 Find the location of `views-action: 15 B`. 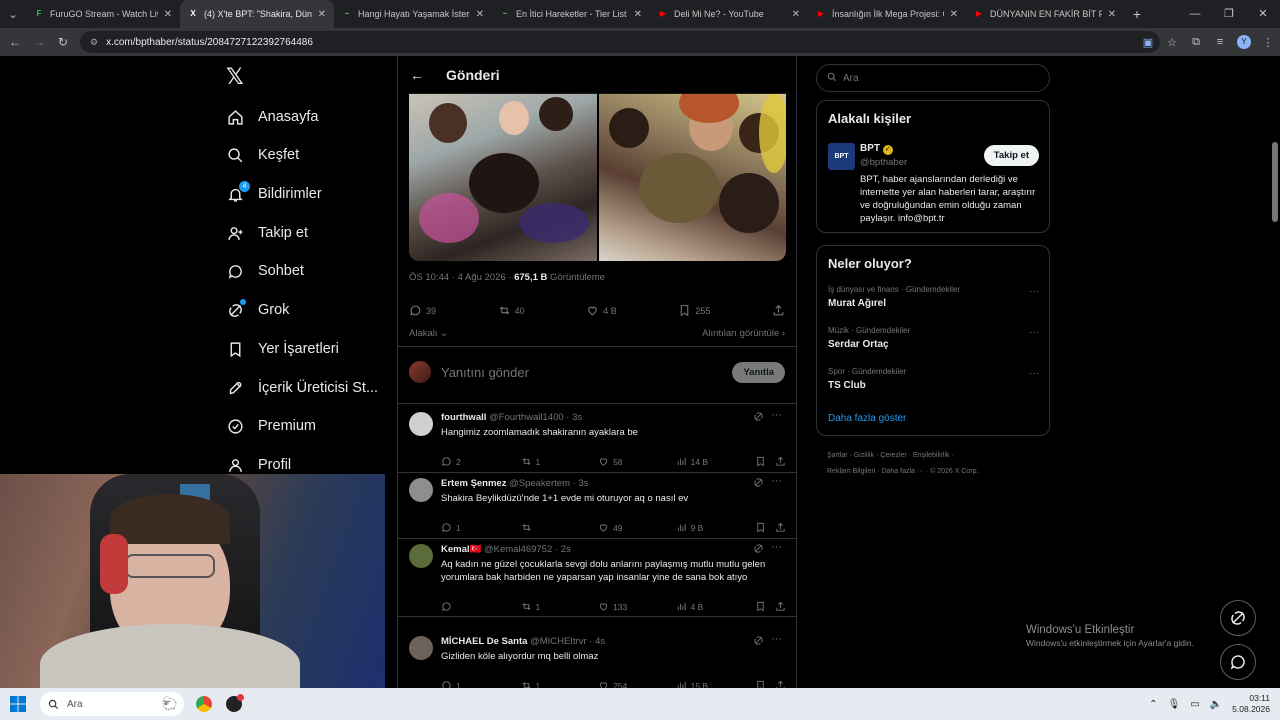

views-action: 15 B is located at coordinates (716, 684).